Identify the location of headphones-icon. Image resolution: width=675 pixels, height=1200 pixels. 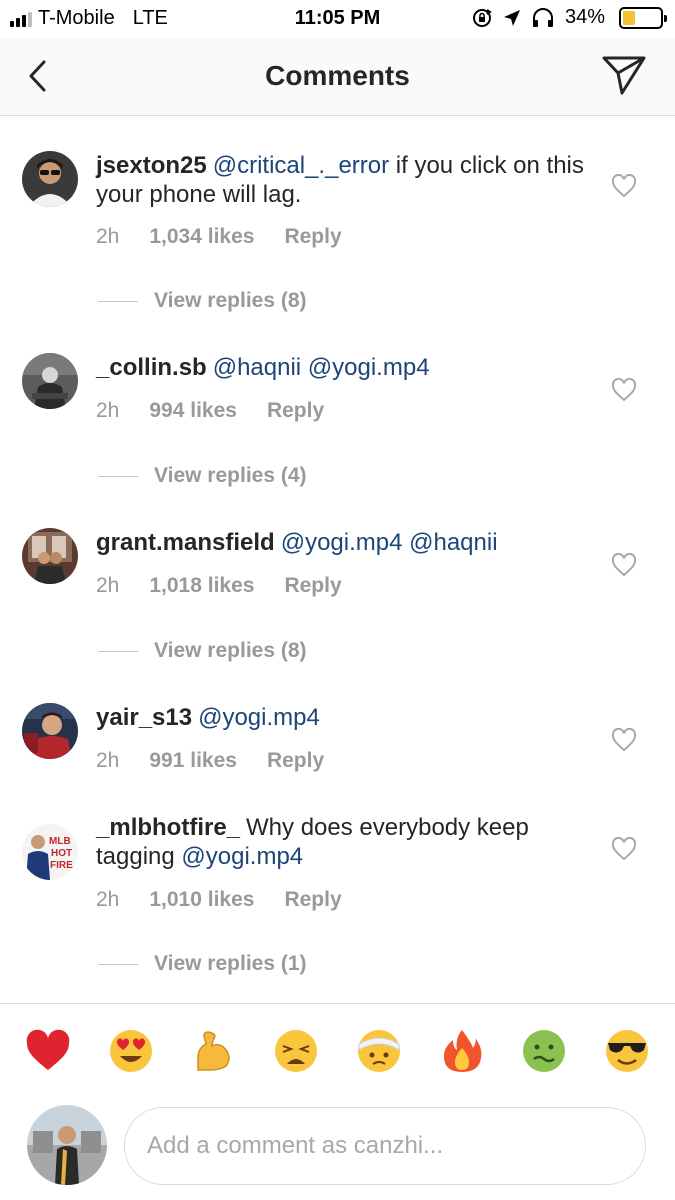
(542, 17).